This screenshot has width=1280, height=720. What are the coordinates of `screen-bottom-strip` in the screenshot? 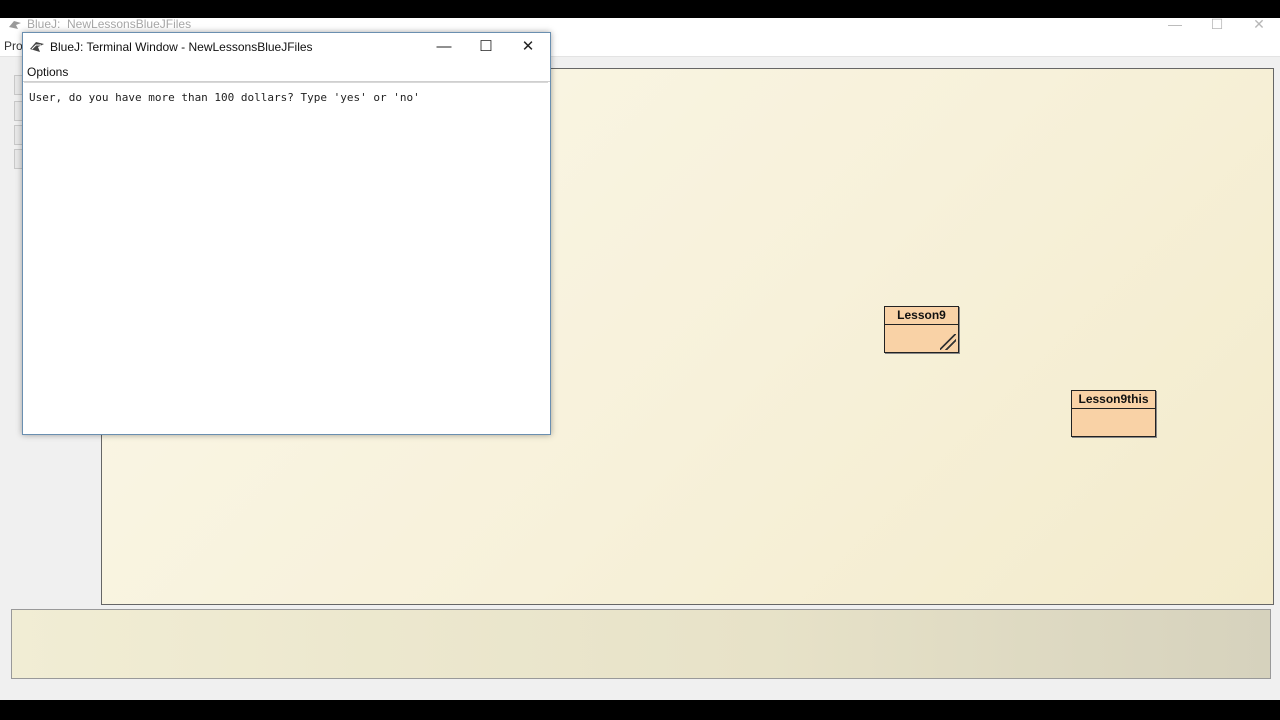 It's located at (640, 710).